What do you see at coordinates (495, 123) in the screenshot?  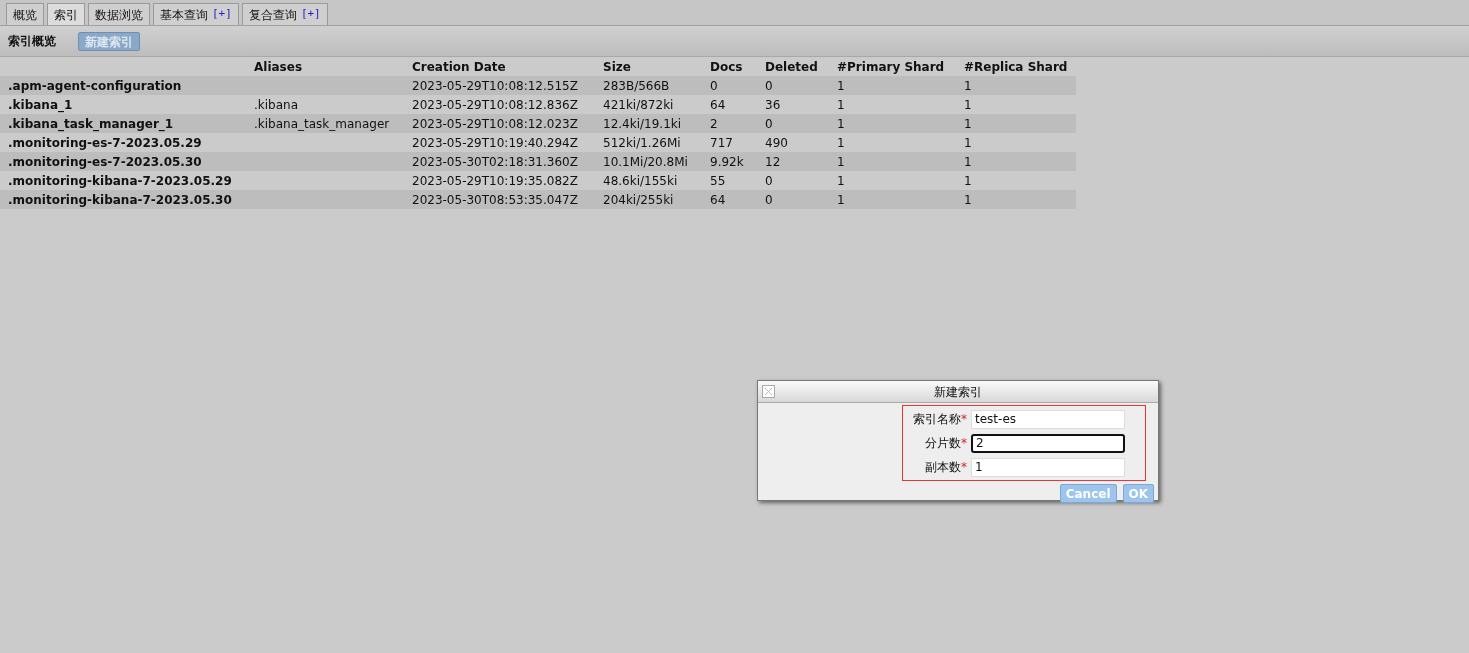 I see `table-cell: 2023-05-29T10:08:12.023Z` at bounding box center [495, 123].